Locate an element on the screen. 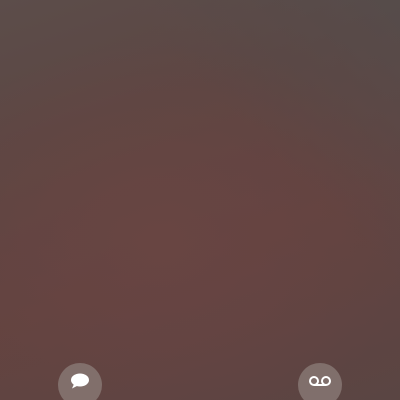  message-button is located at coordinates (80, 381).